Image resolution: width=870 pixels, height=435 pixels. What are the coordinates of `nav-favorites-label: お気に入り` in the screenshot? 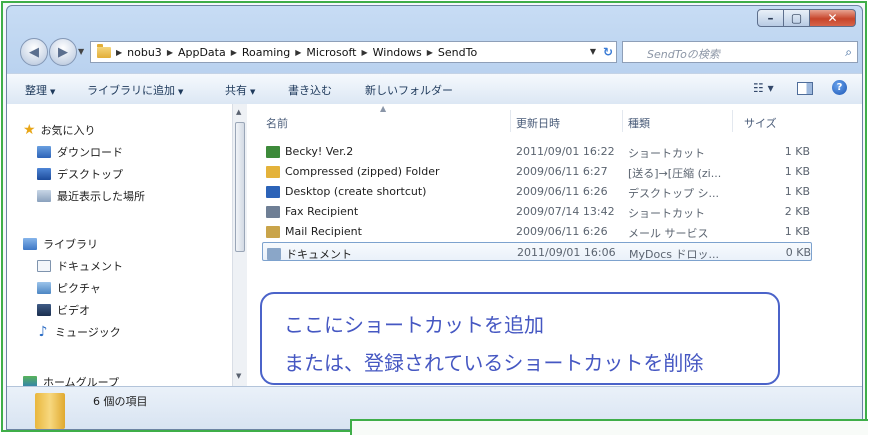 It's located at (68, 130).